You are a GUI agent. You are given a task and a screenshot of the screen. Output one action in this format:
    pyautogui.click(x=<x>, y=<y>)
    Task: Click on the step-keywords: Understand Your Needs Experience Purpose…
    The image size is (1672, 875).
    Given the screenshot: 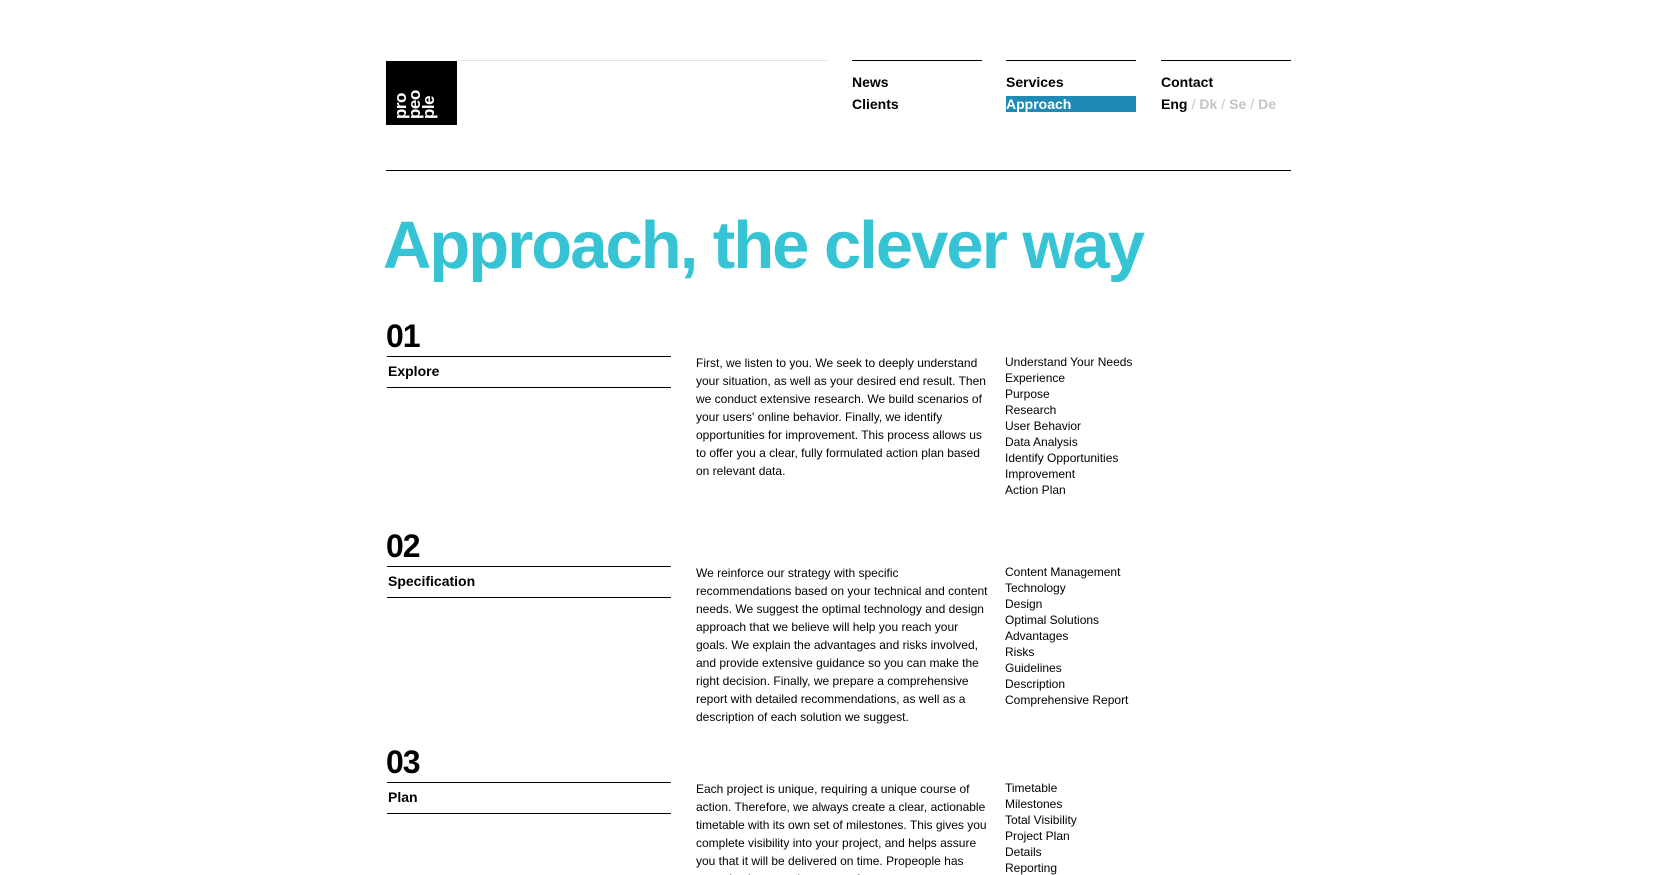 What is the action you would take?
    pyautogui.click(x=1080, y=426)
    